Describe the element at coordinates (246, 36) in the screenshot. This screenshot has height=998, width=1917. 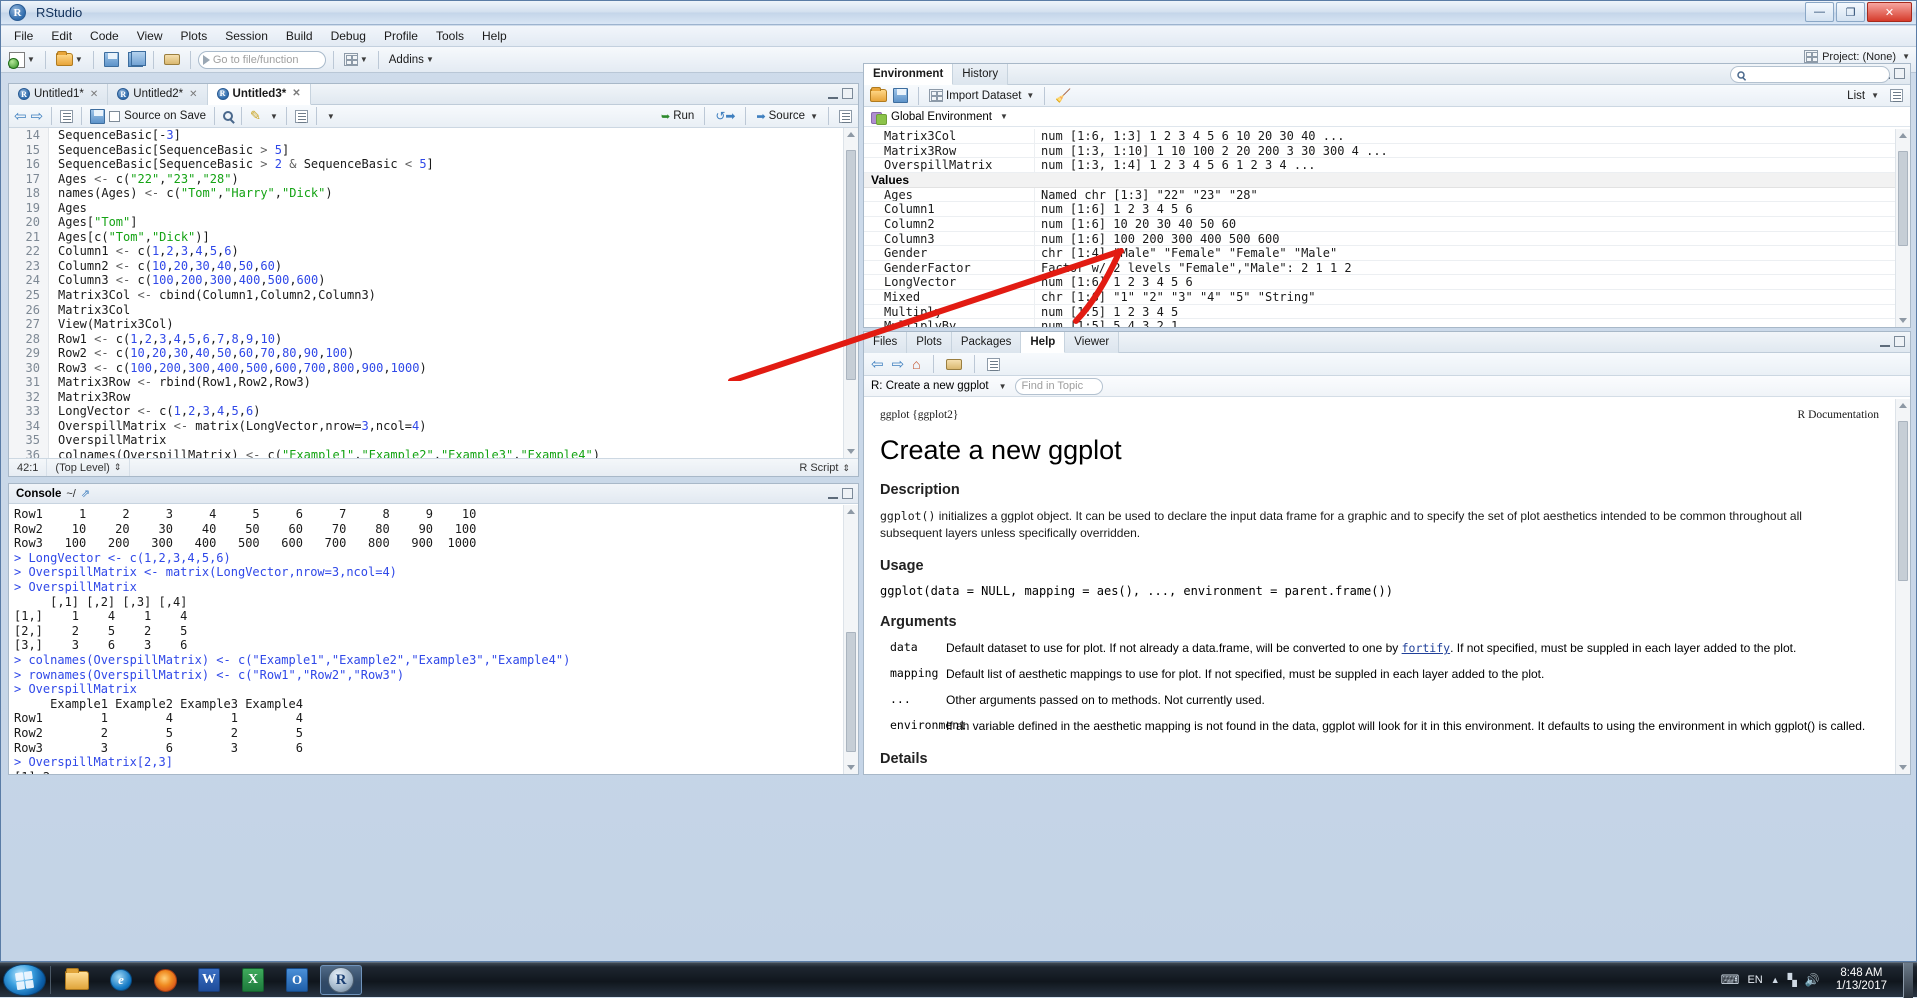
I see `menu-session: Session` at that location.